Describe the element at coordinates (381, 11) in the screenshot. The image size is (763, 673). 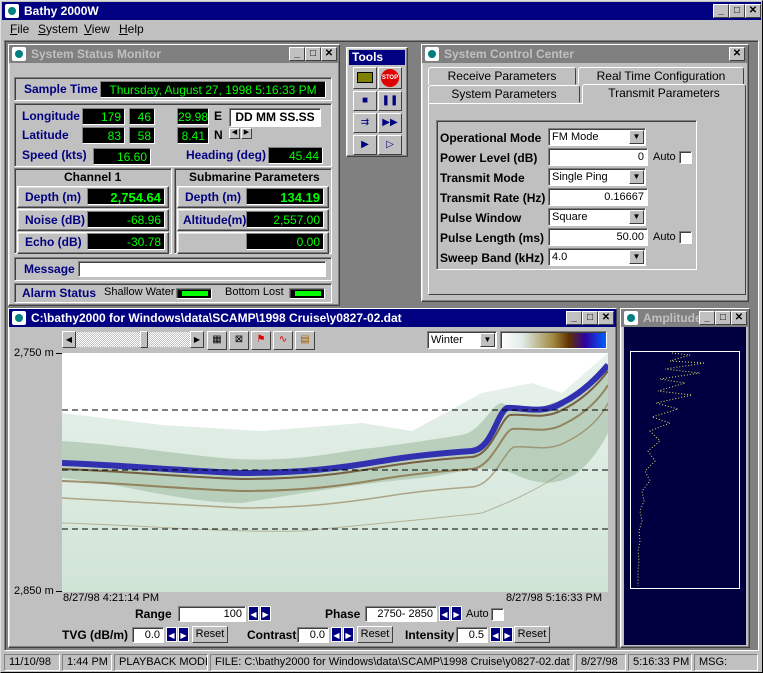
I see `app-titlebar: Bathy 2000W _ □ ✕` at that location.